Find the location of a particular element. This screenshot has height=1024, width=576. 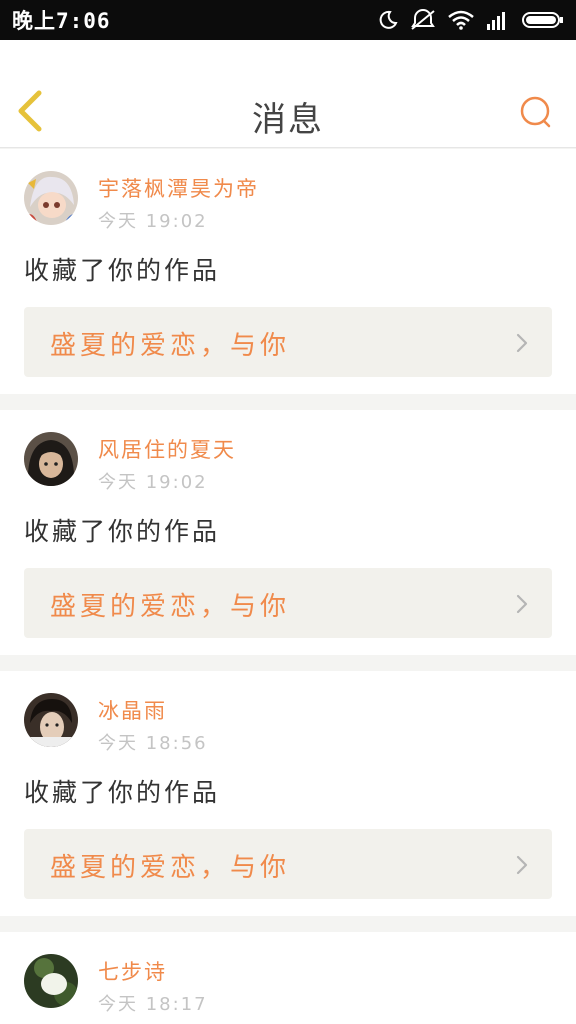

app-header: 消息 is located at coordinates (288, 94).